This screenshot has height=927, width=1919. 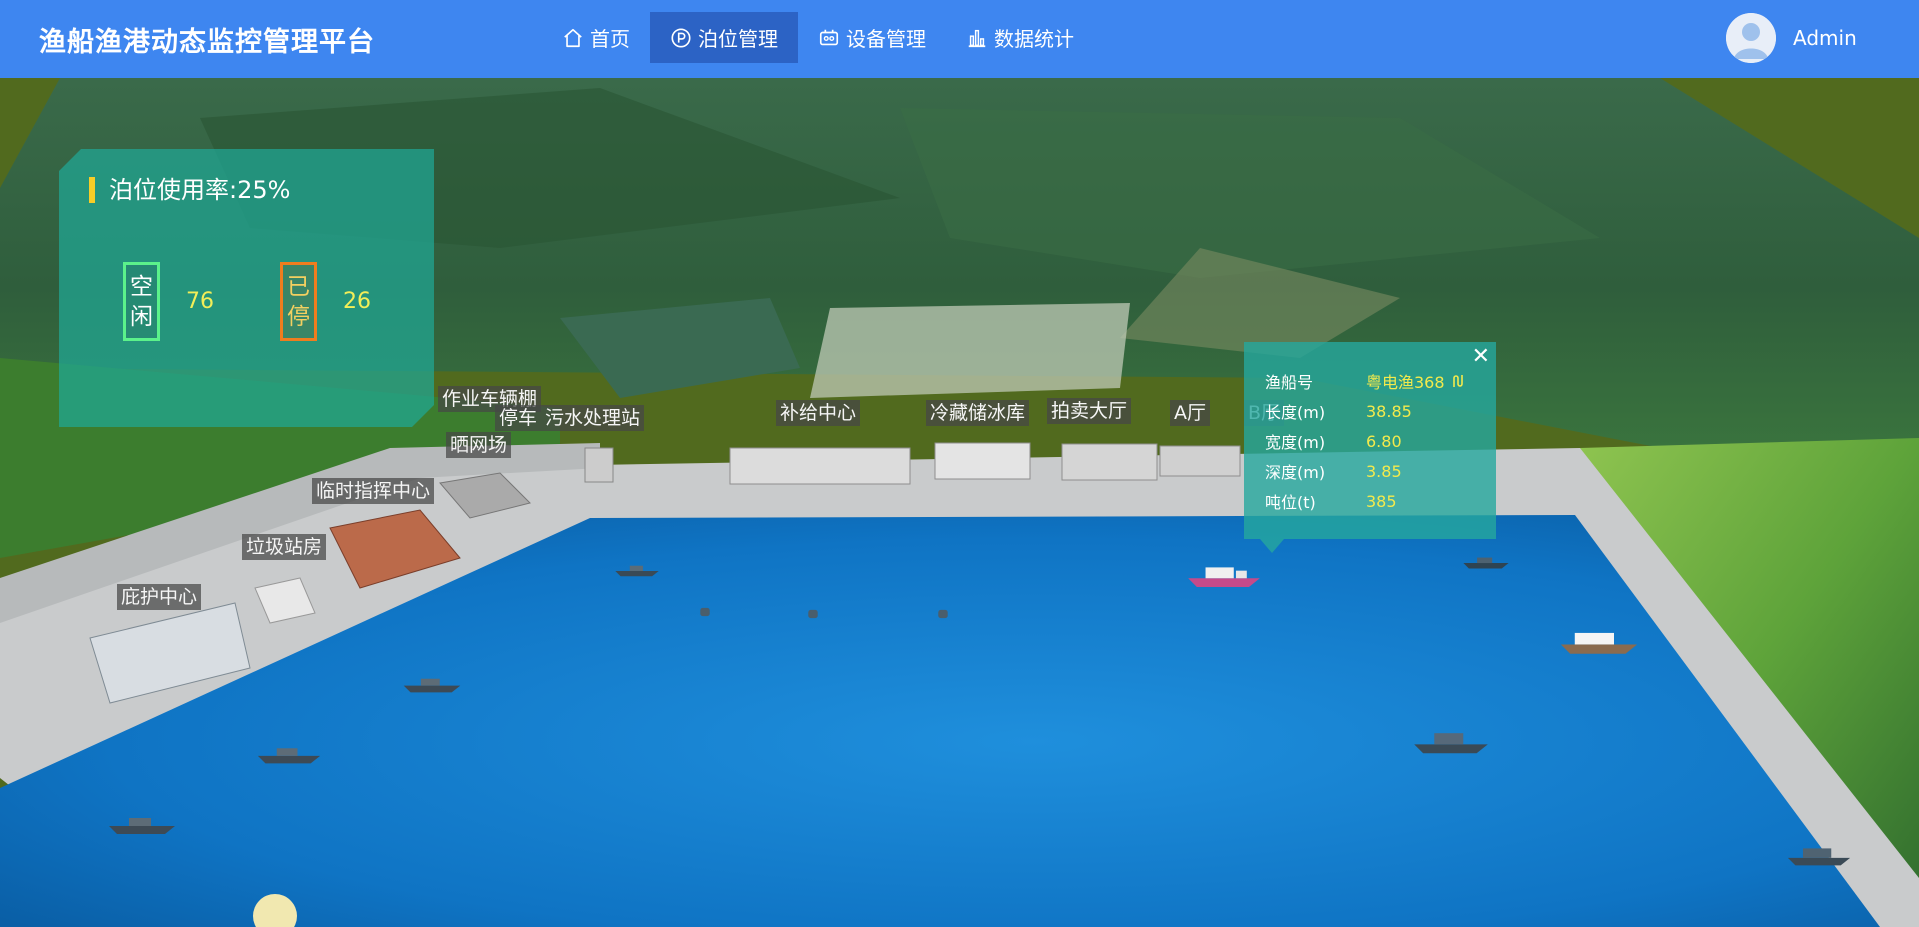 What do you see at coordinates (298, 286) in the screenshot?
I see `occupied-label-char: 已` at bounding box center [298, 286].